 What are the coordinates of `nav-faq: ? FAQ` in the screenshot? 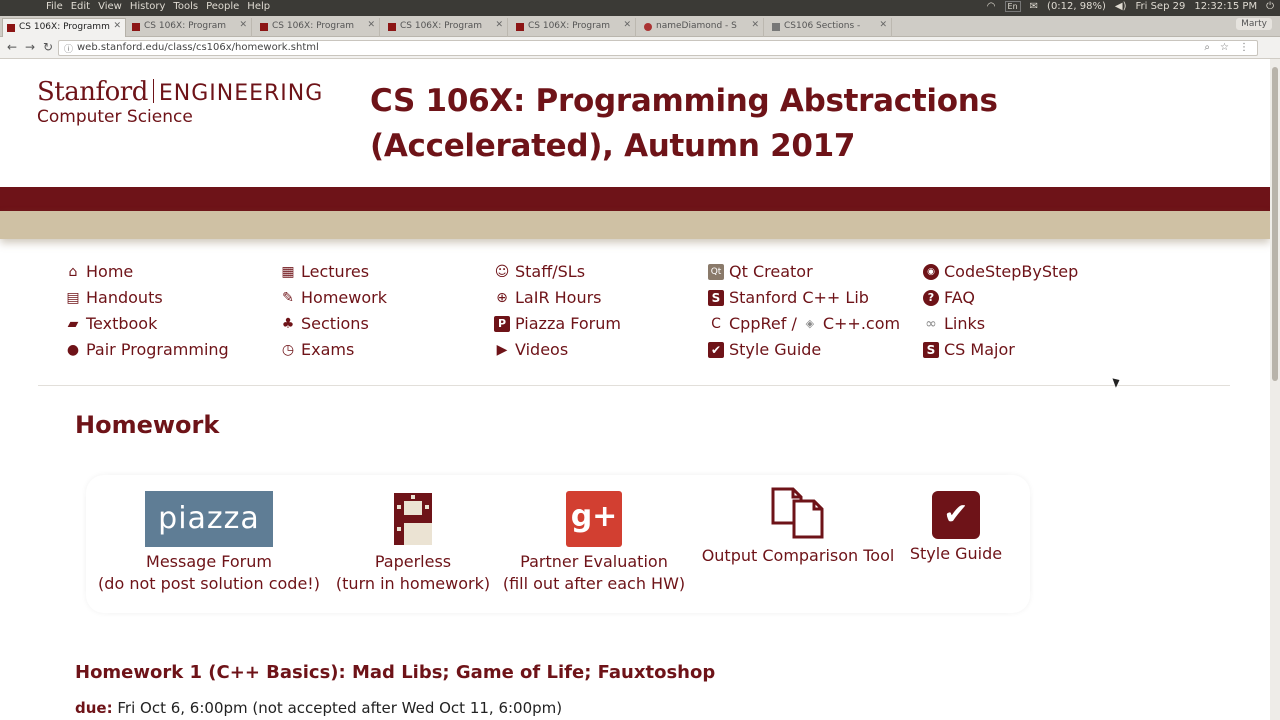 It's located at (949, 297).